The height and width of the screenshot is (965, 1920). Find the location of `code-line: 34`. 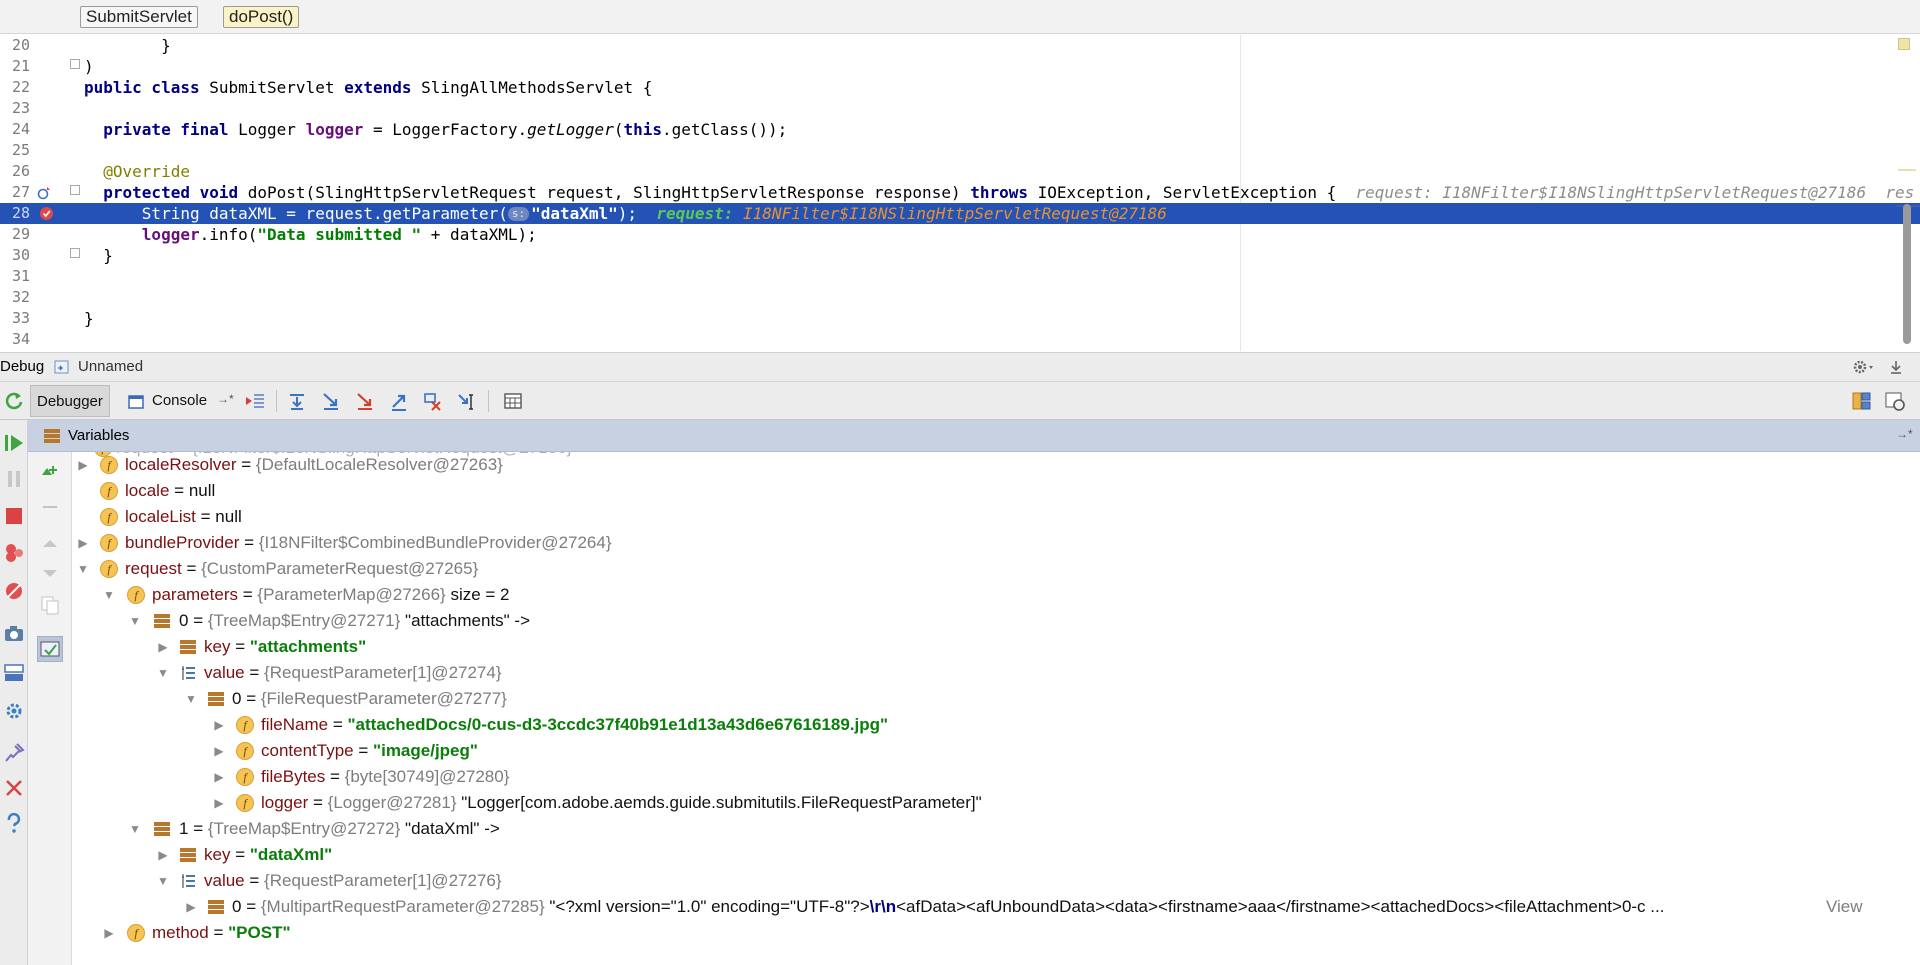

code-line: 34 is located at coordinates (960, 339).